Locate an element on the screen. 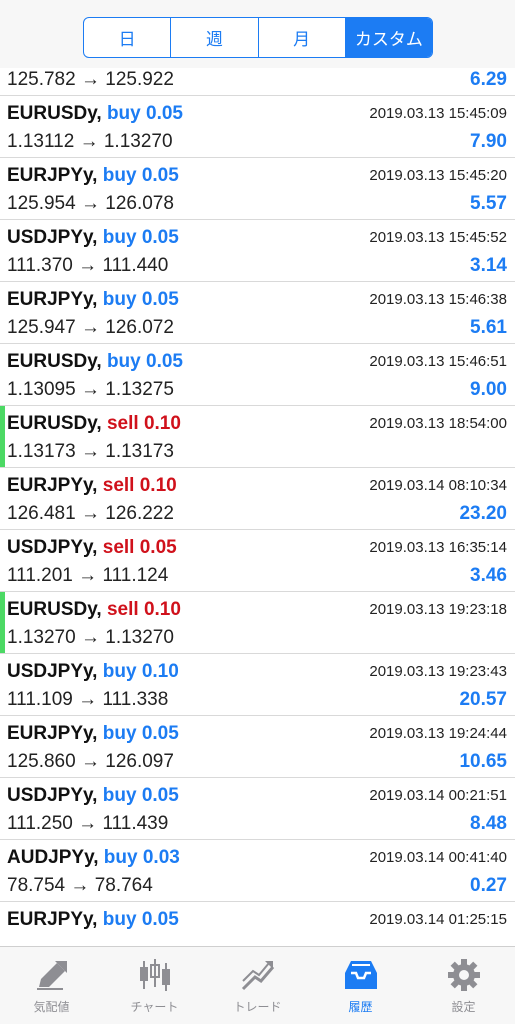 The image size is (515, 1024). trade-prices: 111.250 → 111.439 is located at coordinates (87, 824).